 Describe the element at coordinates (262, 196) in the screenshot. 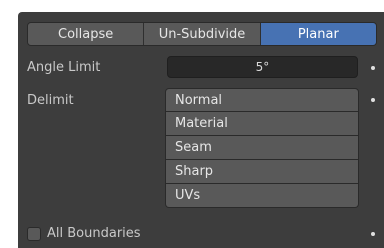

I see `delimit-uvs-toggle: UVs` at that location.